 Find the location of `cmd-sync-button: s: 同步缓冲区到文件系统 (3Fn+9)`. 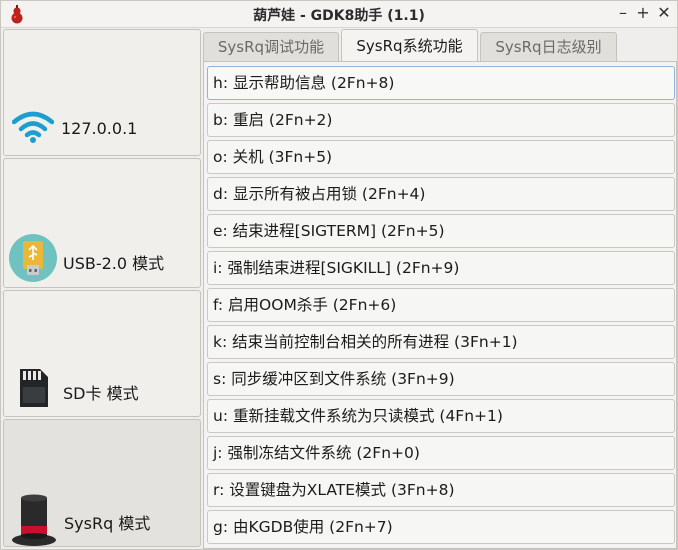

cmd-sync-button: s: 同步缓冲区到文件系统 (3Fn+9) is located at coordinates (441, 379).